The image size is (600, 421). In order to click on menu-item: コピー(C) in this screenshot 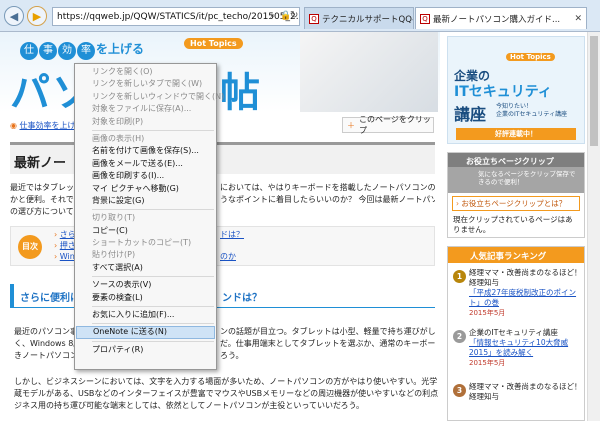, I will do `click(145, 231)`.